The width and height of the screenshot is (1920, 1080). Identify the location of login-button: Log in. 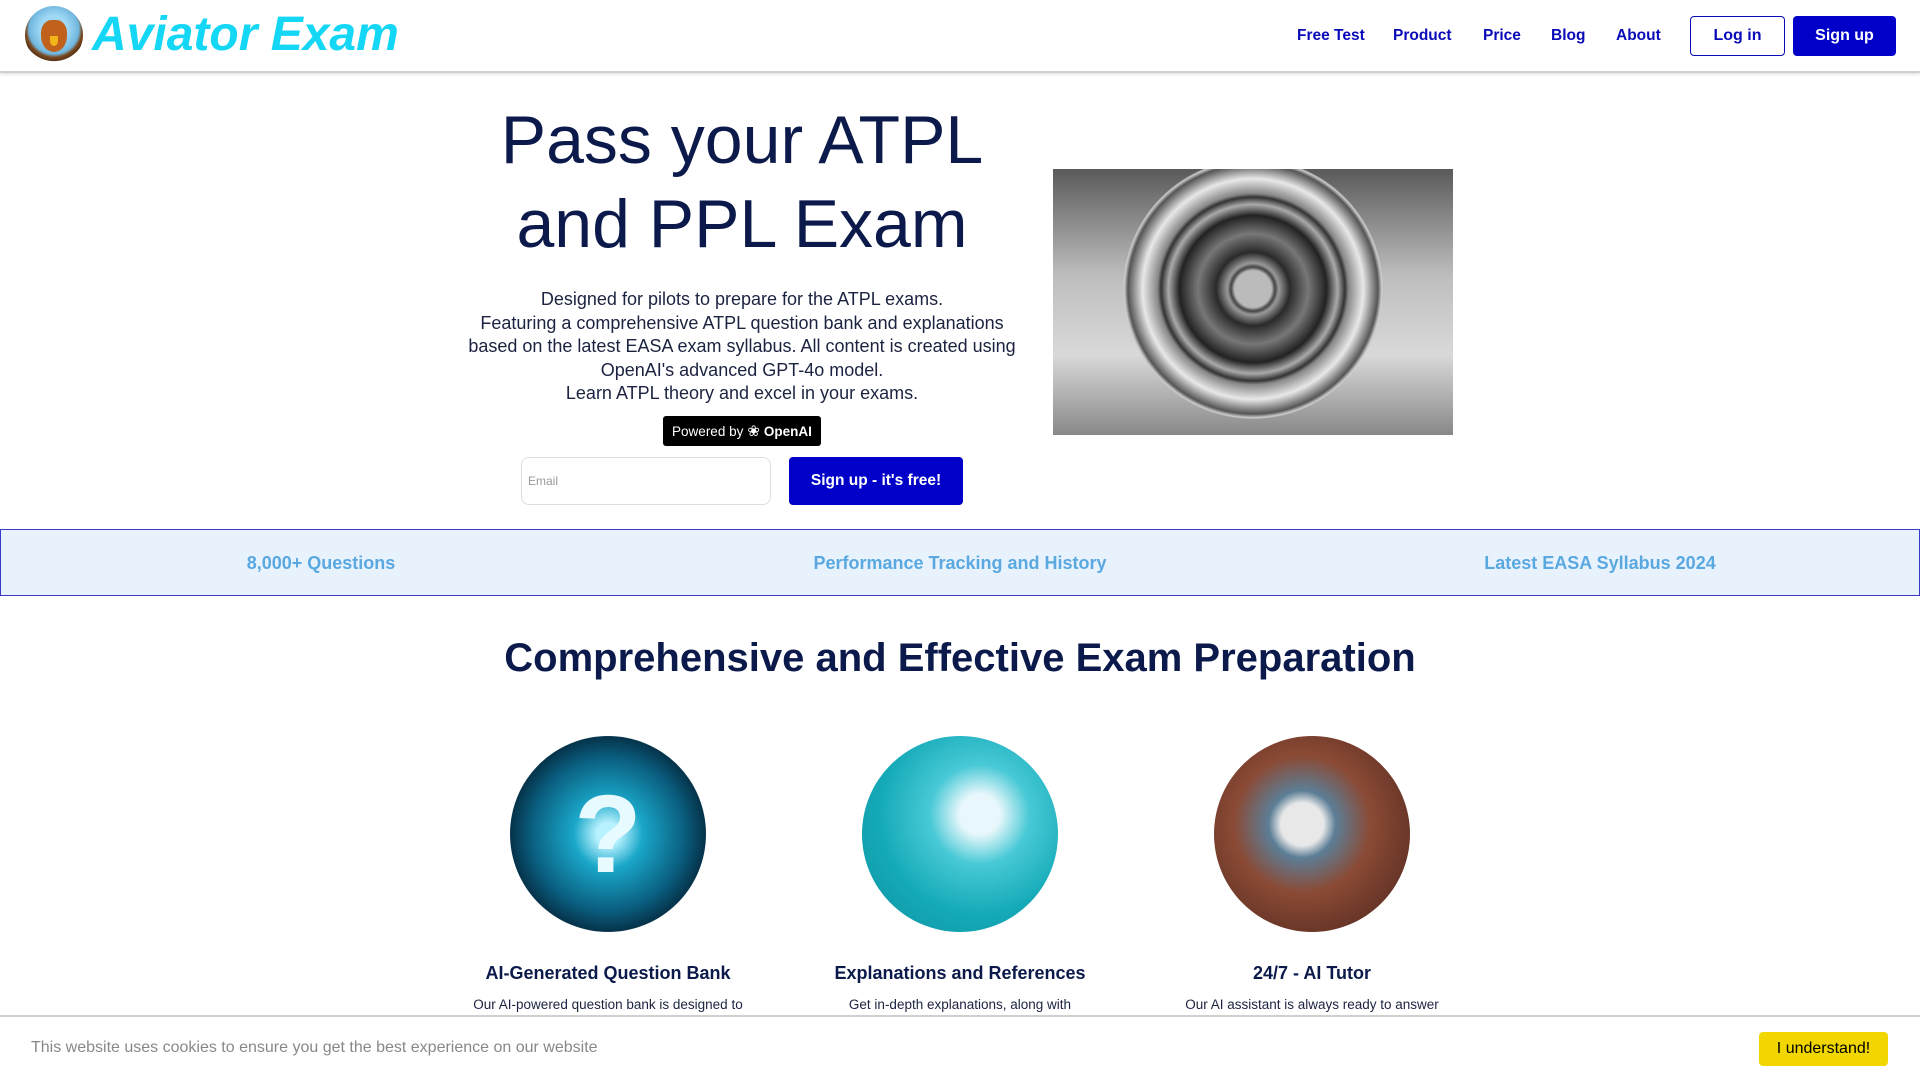
(1737, 36).